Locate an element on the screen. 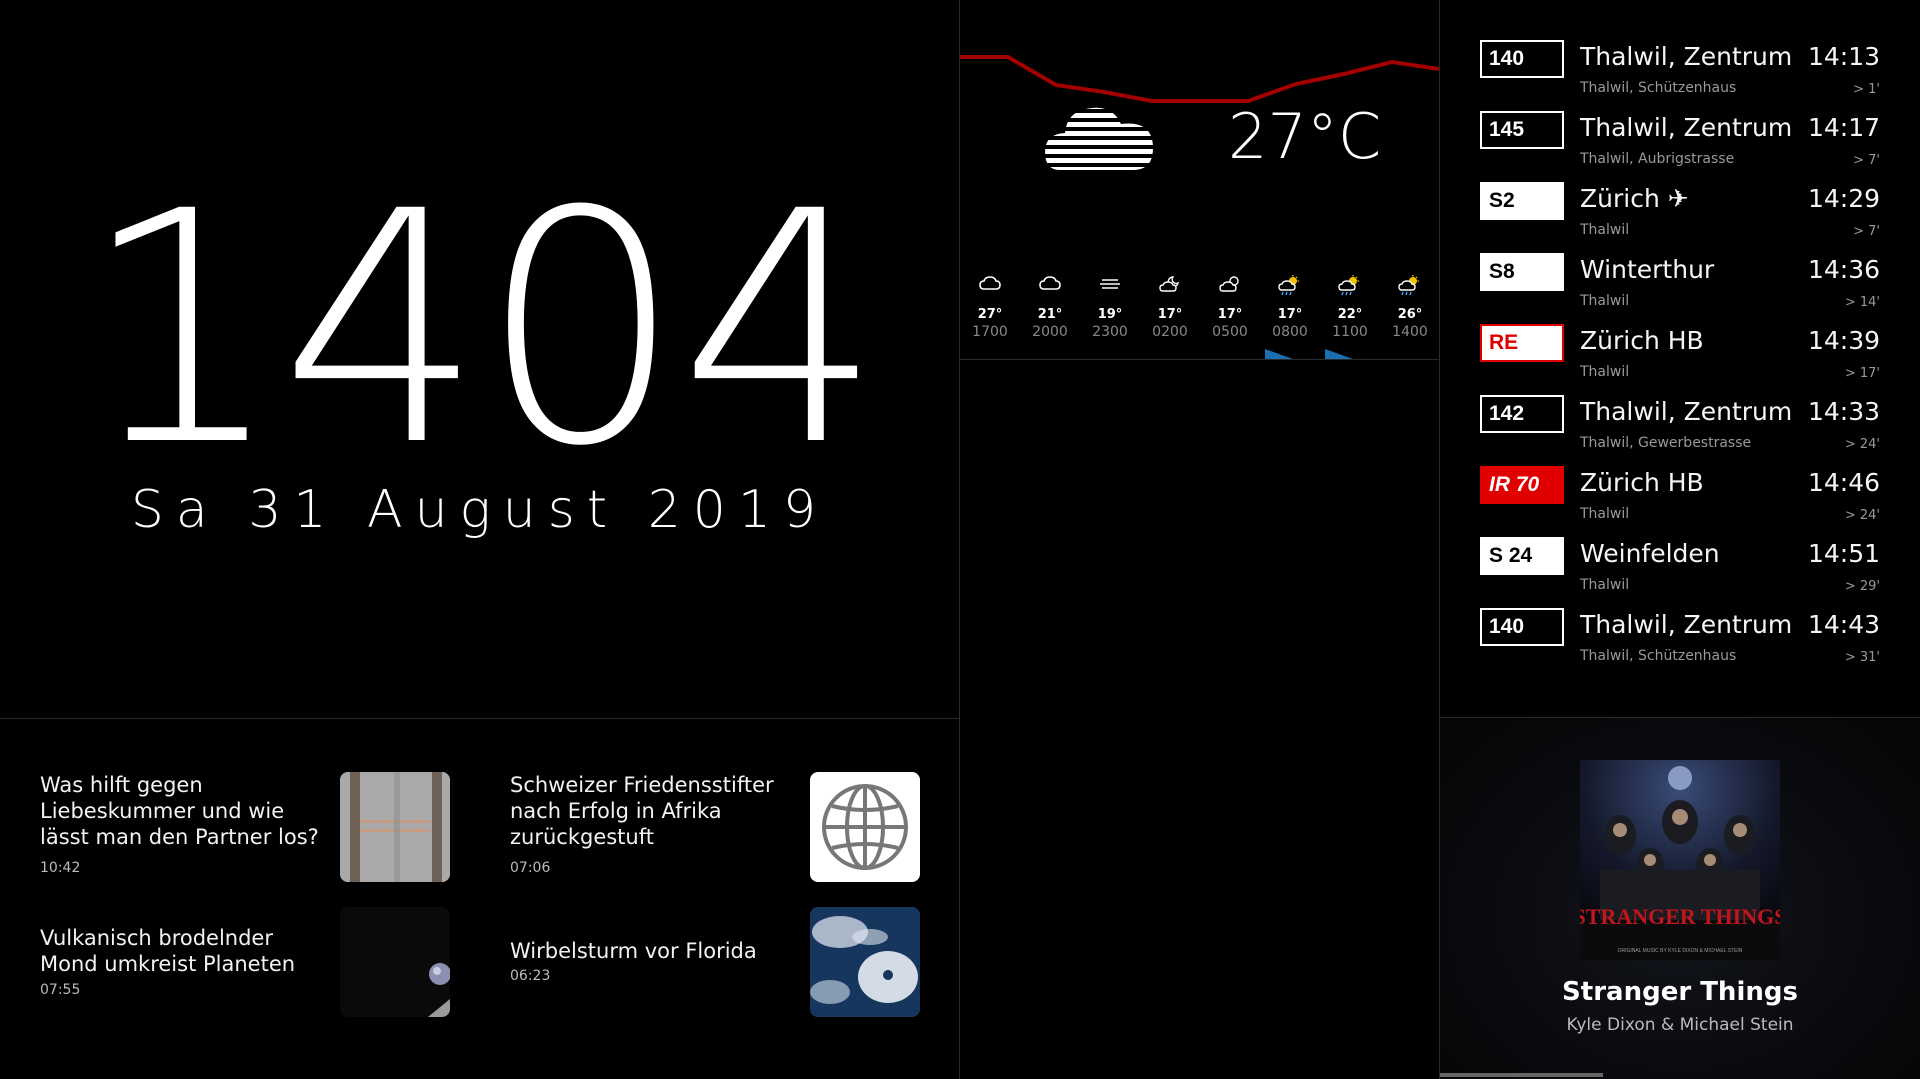  departure-row: S2 Zürich ✈ Thalwil 14:29 > 7' is located at coordinates (1680, 217).